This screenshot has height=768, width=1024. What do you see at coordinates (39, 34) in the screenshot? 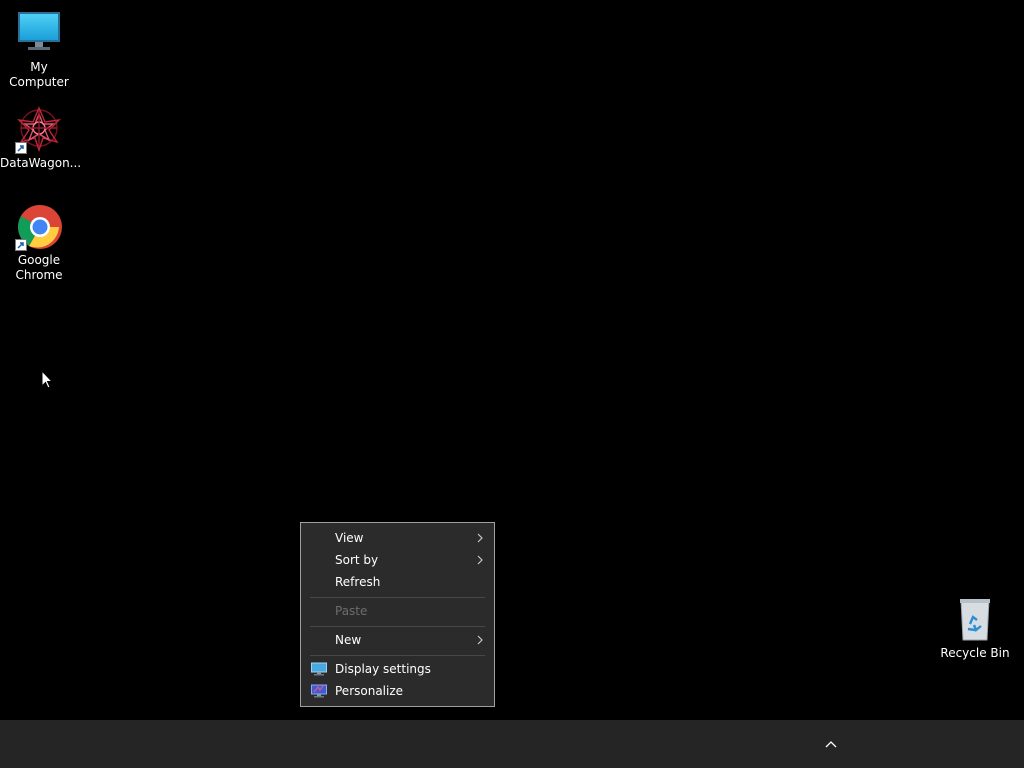
I see `monitor-icon` at bounding box center [39, 34].